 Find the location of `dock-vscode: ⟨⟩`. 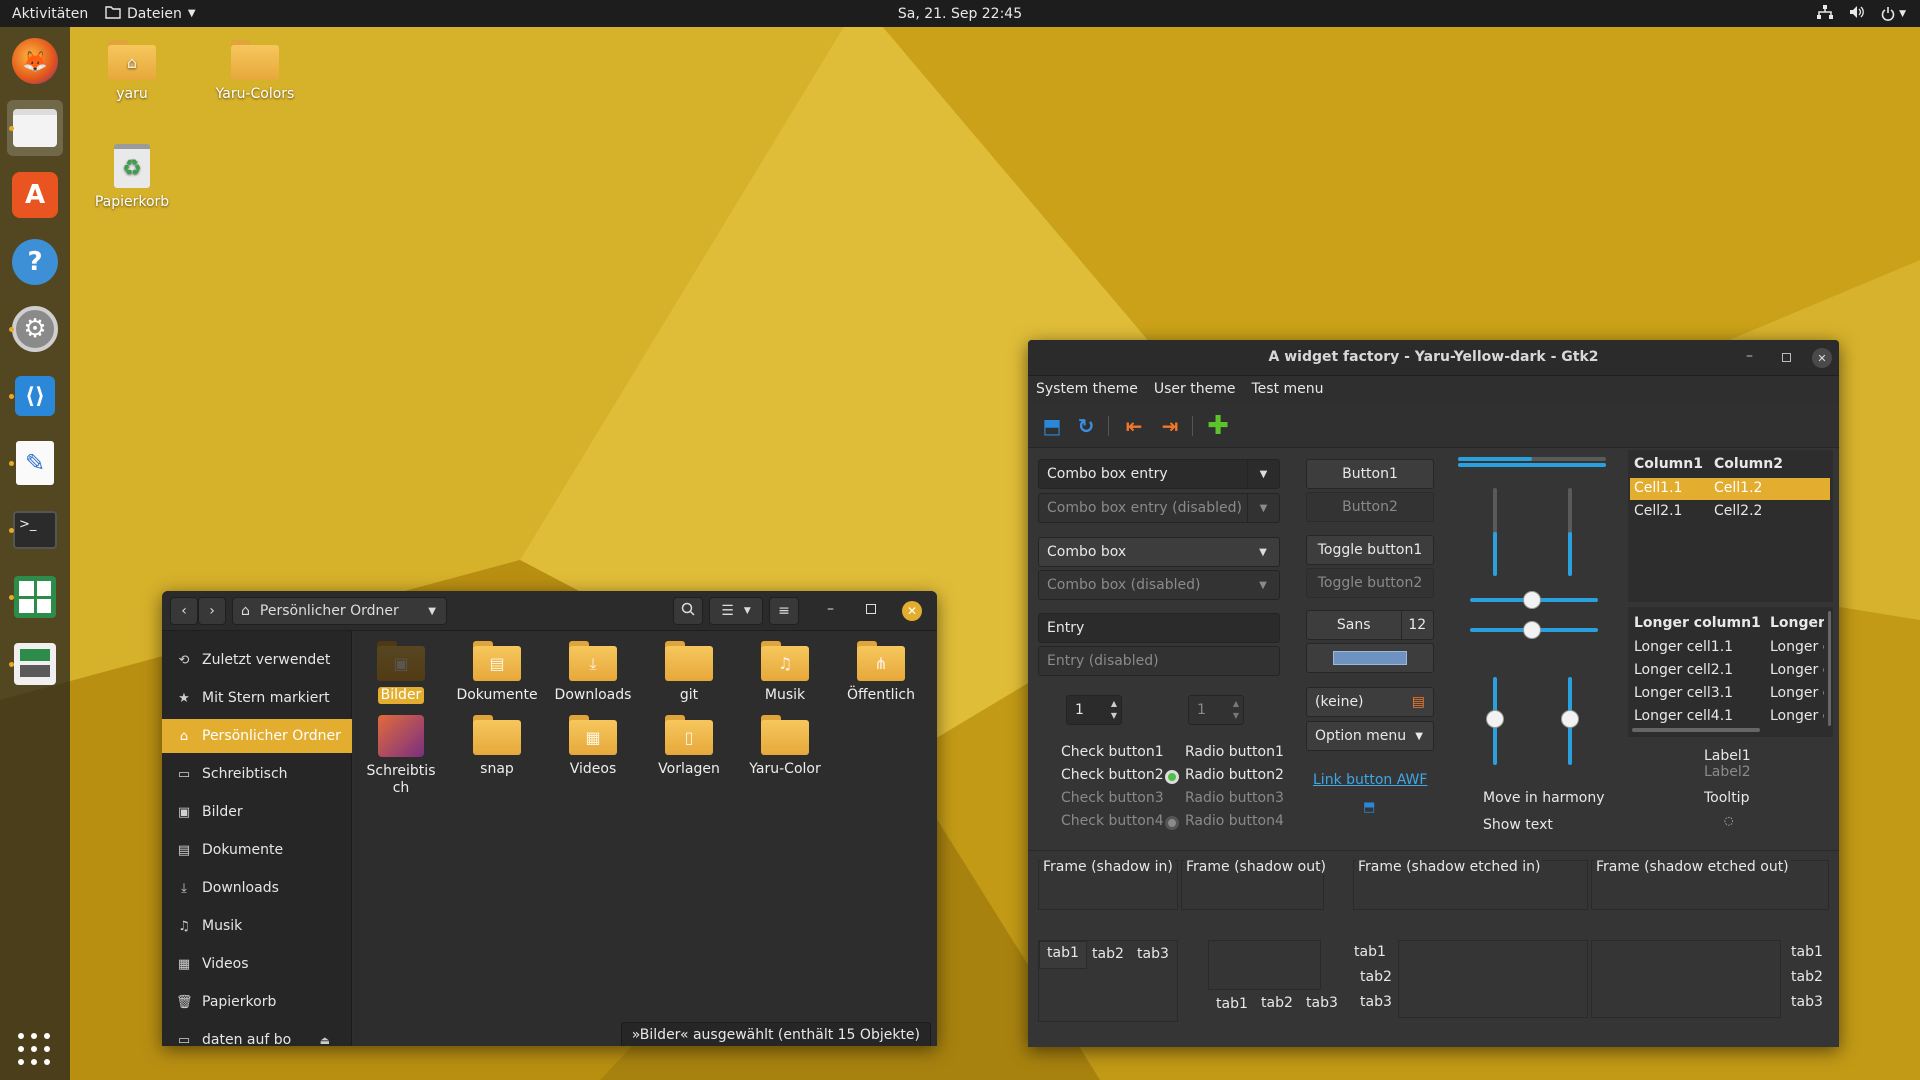

dock-vscode: ⟨⟩ is located at coordinates (35, 396).